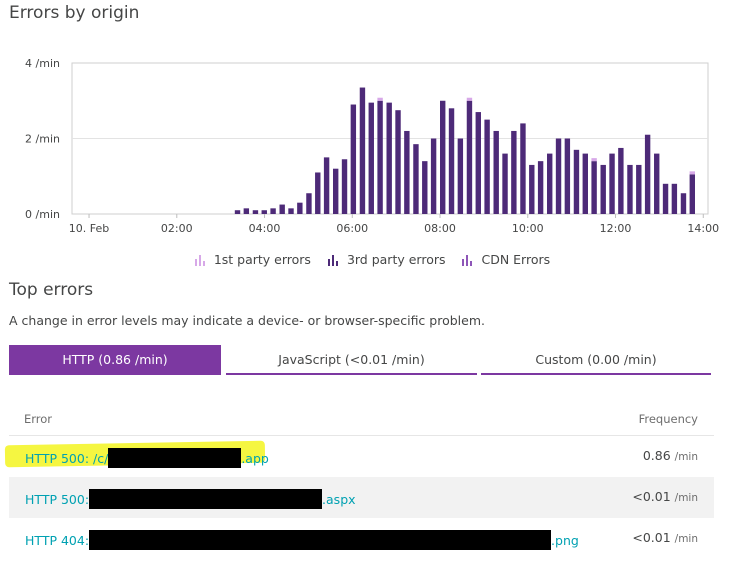 The height and width of the screenshot is (563, 744). What do you see at coordinates (57, 540) in the screenshot?
I see `error-prefix: HTTP 404:` at bounding box center [57, 540].